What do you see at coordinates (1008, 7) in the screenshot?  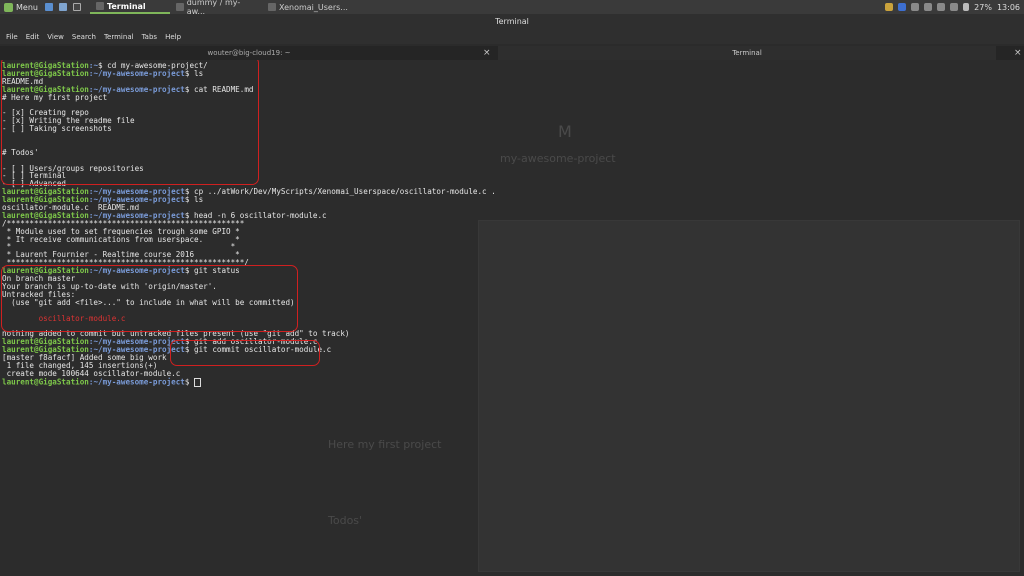 I see `clock: 13:06` at bounding box center [1008, 7].